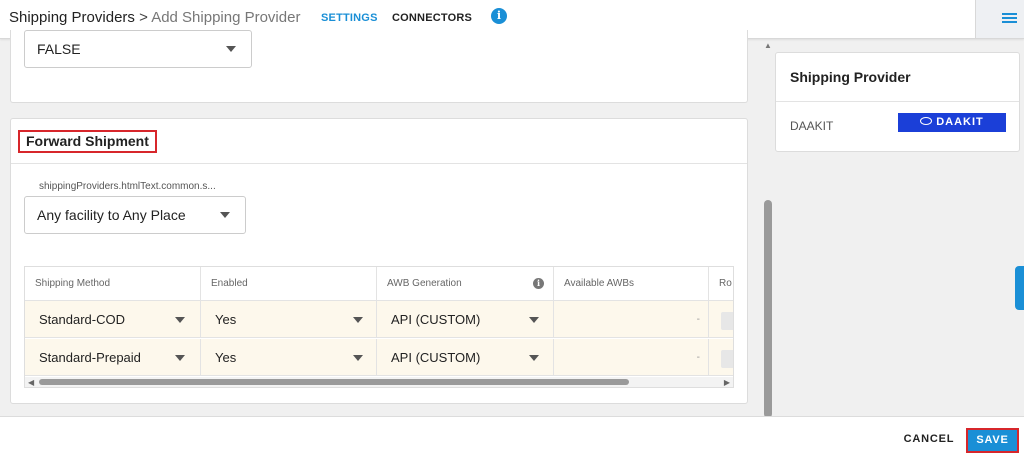 Image resolution: width=1024 pixels, height=457 pixels. What do you see at coordinates (850, 77) in the screenshot?
I see `panel-title: Shipping Provider` at bounding box center [850, 77].